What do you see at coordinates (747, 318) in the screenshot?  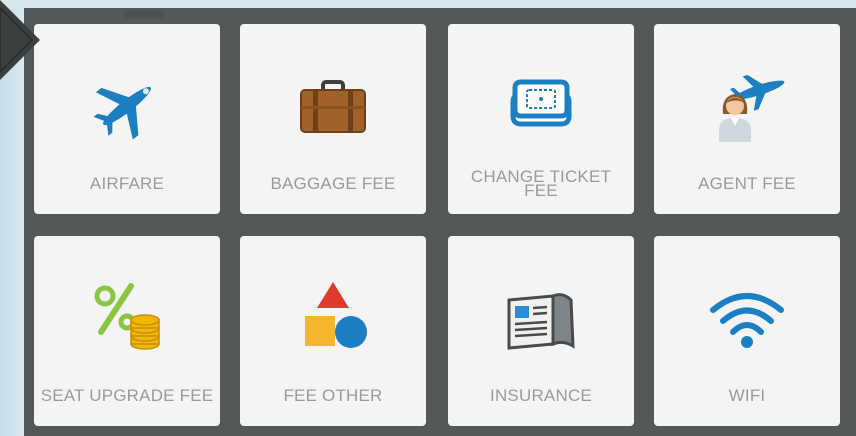 I see `wifi-icon` at bounding box center [747, 318].